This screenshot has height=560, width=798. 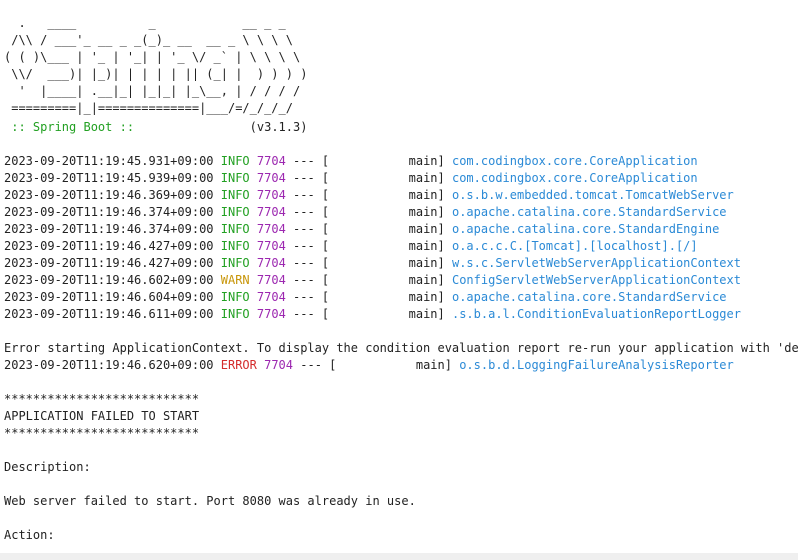 What do you see at coordinates (109, 314) in the screenshot?
I see `log-timestamp: 2023-09-20T11:19:46.611+09:00` at bounding box center [109, 314].